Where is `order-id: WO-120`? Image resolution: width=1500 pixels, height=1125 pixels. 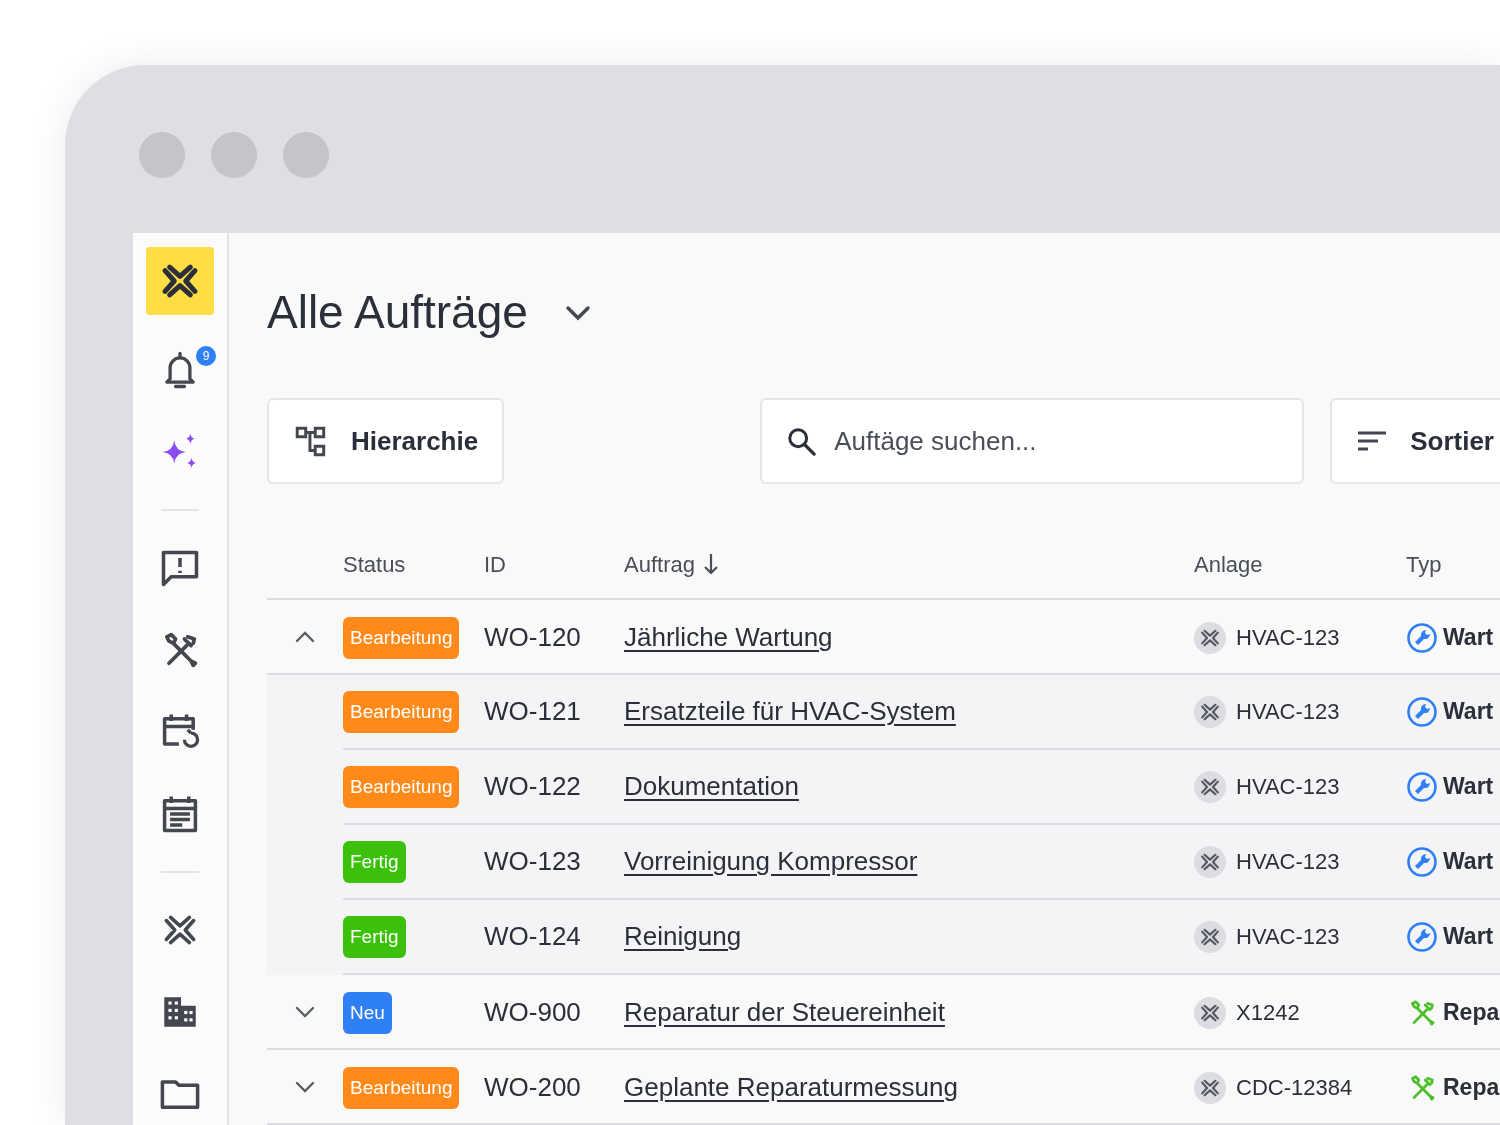
order-id: WO-120 is located at coordinates (532, 637).